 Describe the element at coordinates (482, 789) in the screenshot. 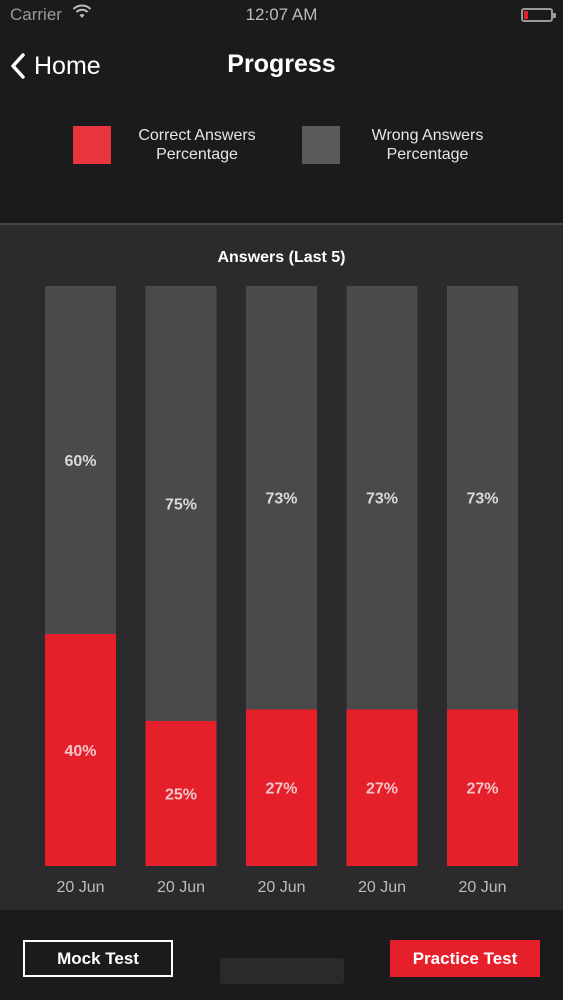

I see `label-correct-5: 27%` at that location.